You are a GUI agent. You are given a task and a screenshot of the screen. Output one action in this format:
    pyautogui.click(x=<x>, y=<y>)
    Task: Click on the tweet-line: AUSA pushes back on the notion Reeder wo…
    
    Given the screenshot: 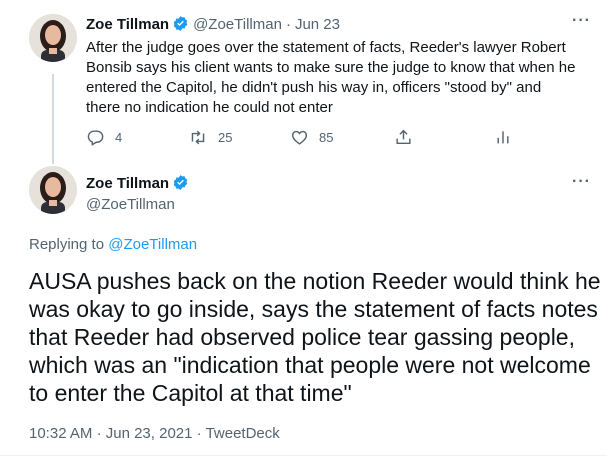 What is the action you would take?
    pyautogui.click(x=315, y=281)
    